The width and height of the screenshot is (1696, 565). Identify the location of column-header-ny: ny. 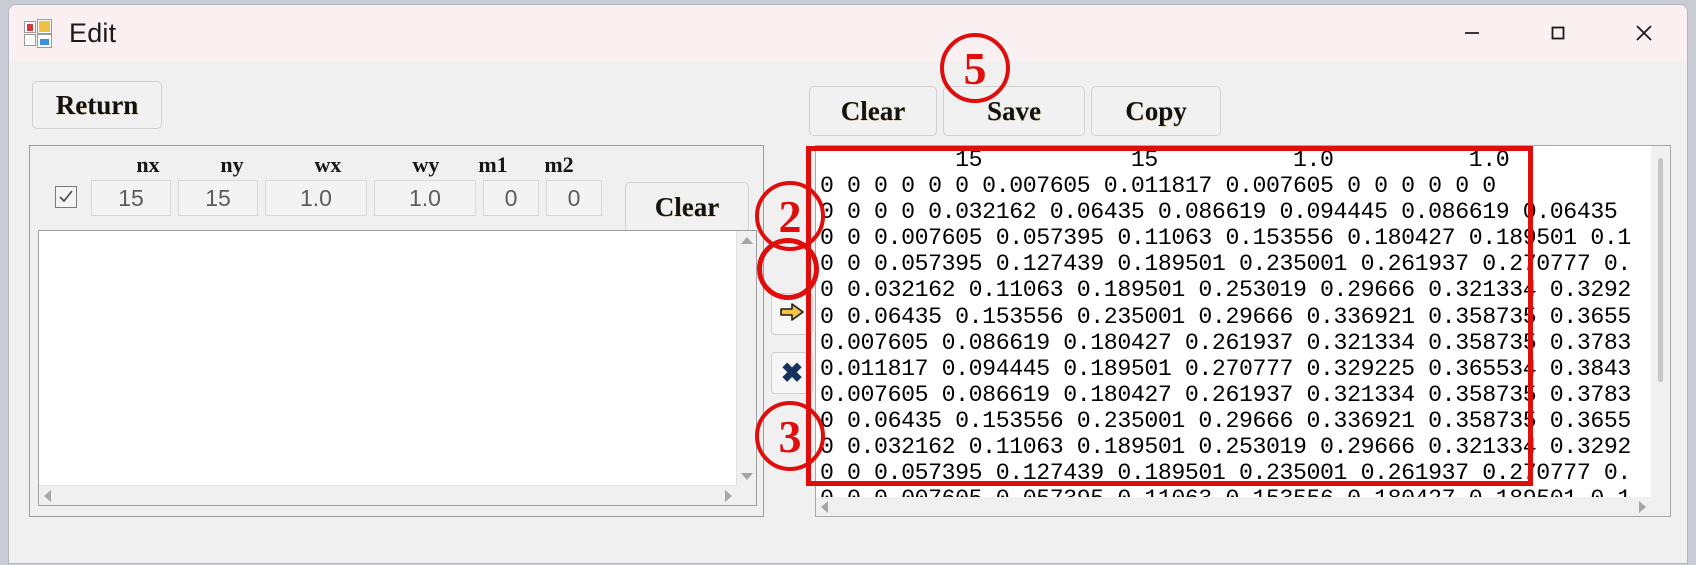
(232, 164).